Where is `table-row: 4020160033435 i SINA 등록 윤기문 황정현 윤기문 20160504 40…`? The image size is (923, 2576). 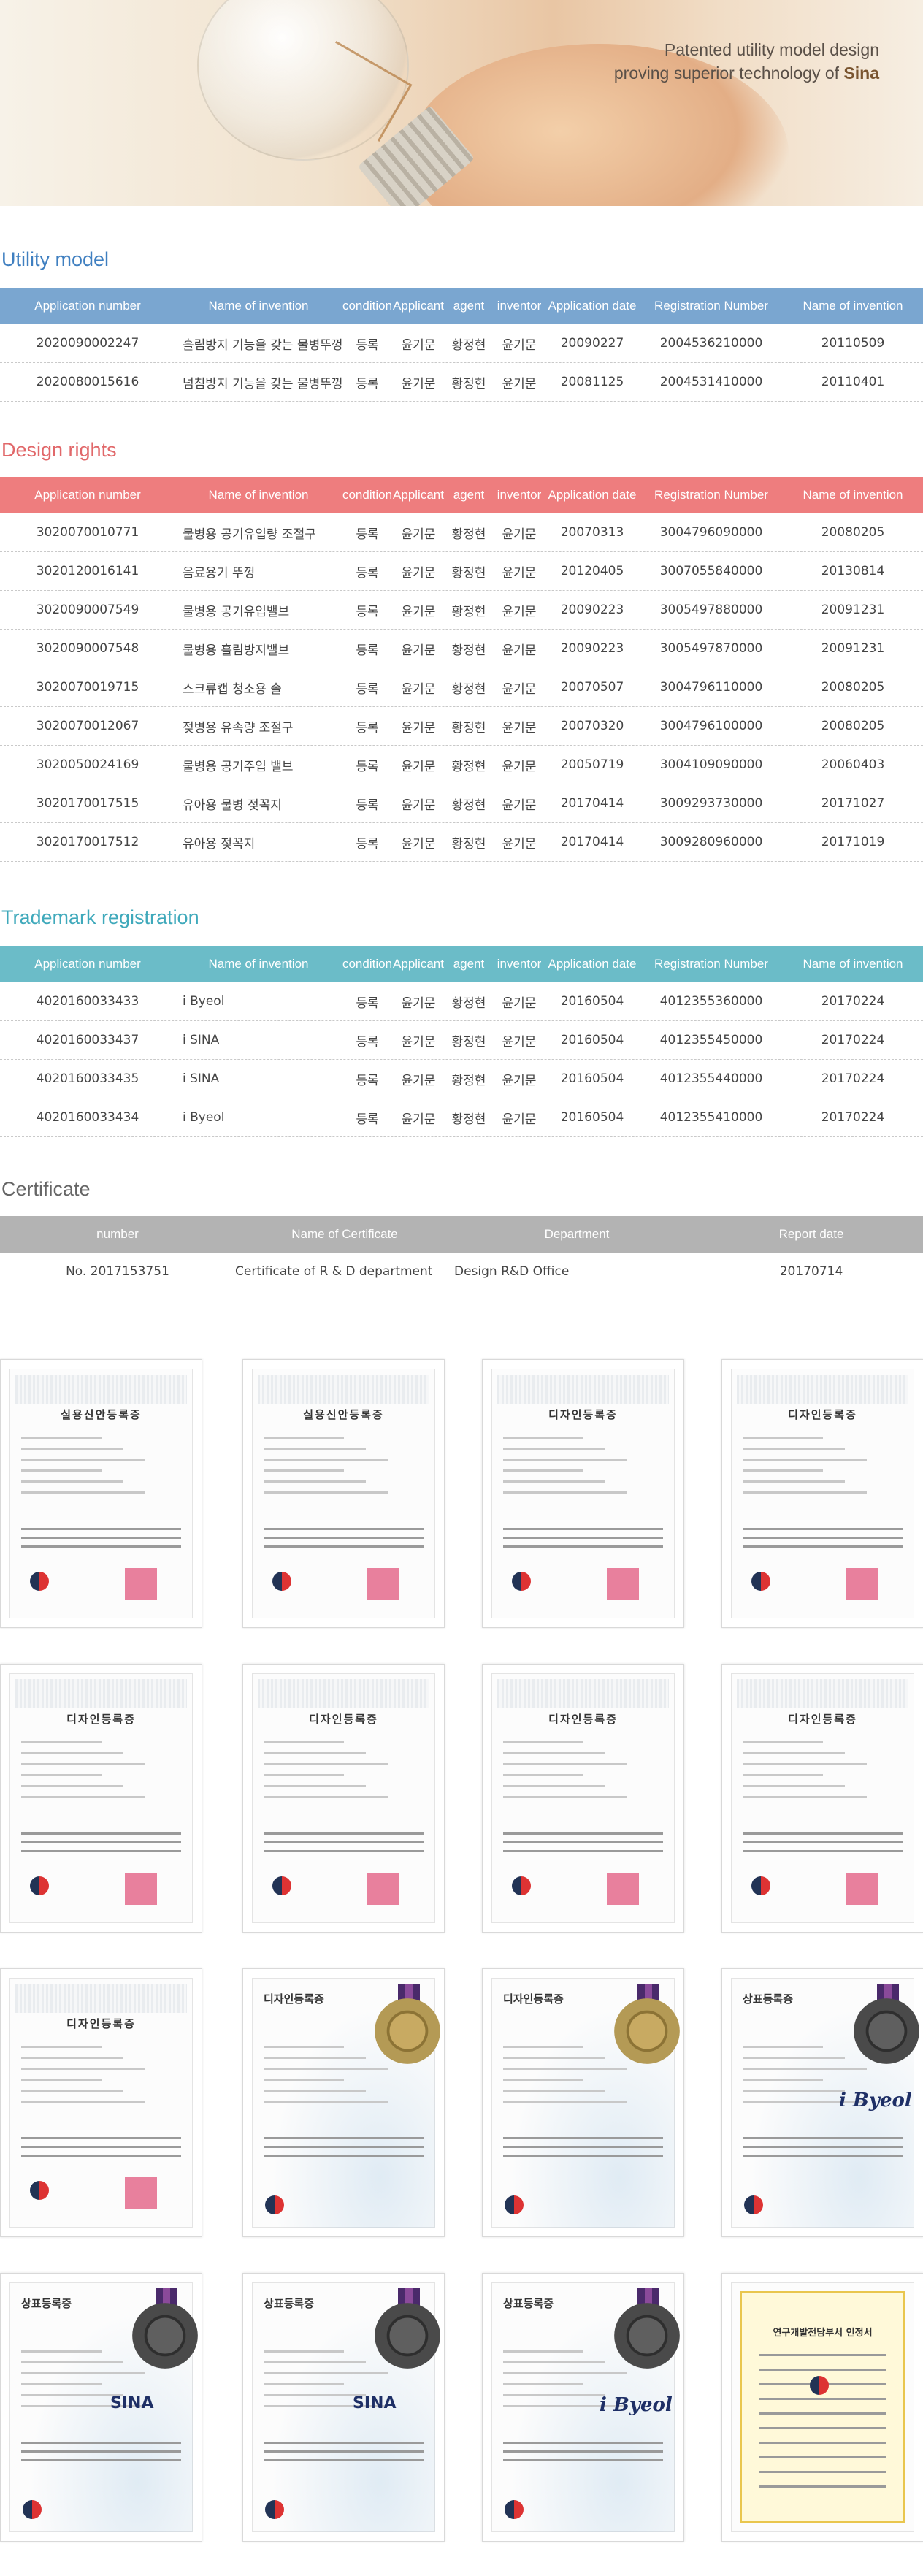
table-row: 4020160033435 i SINA 등록 윤기문 황정현 윤기문 20160504 40… is located at coordinates (461, 1079).